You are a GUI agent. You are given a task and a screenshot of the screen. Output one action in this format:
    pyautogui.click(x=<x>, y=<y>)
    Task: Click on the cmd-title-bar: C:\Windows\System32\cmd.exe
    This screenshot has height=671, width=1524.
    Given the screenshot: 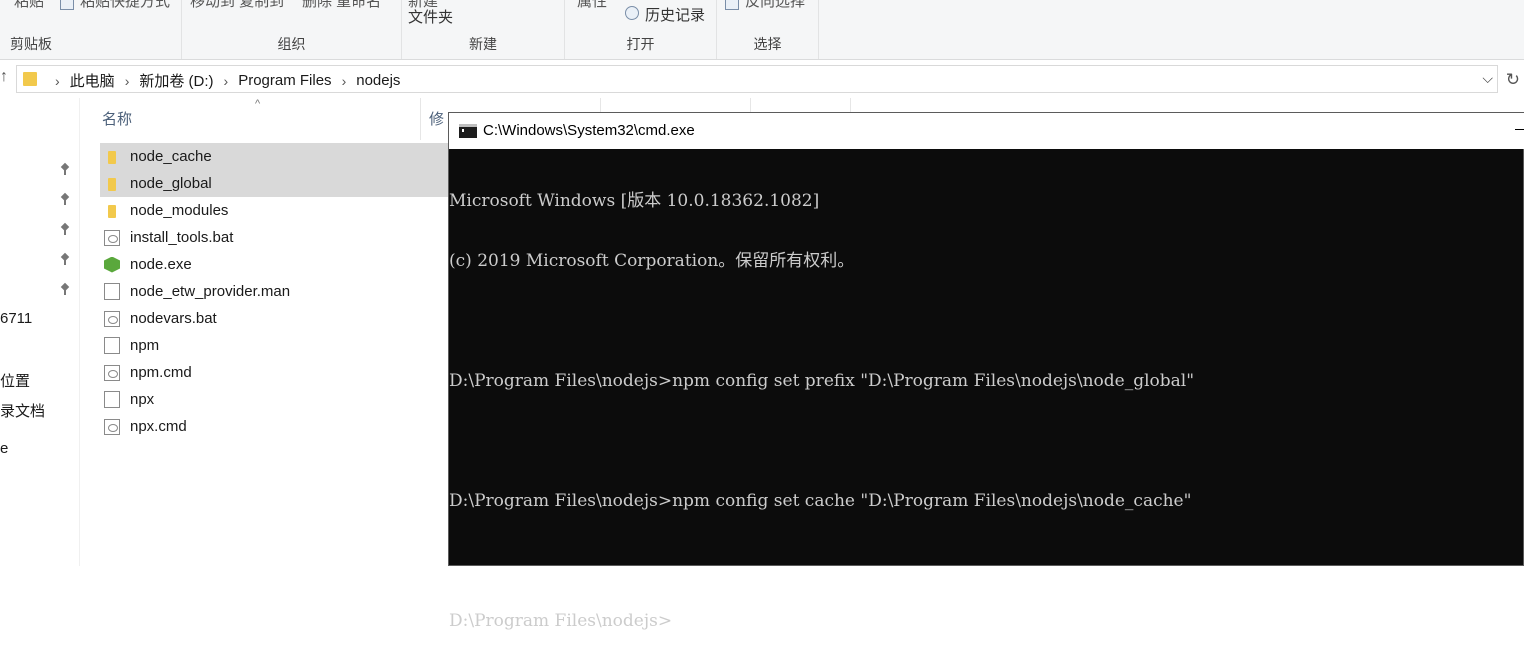 What is the action you would take?
    pyautogui.click(x=986, y=131)
    